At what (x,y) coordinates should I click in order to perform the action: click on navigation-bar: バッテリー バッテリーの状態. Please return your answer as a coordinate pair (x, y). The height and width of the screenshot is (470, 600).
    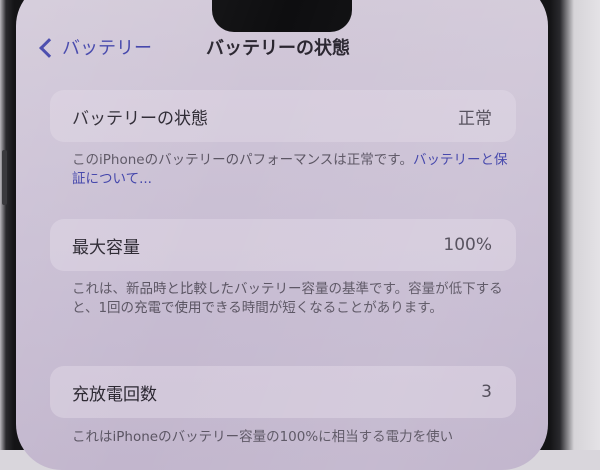
    Looking at the image, I should click on (282, 50).